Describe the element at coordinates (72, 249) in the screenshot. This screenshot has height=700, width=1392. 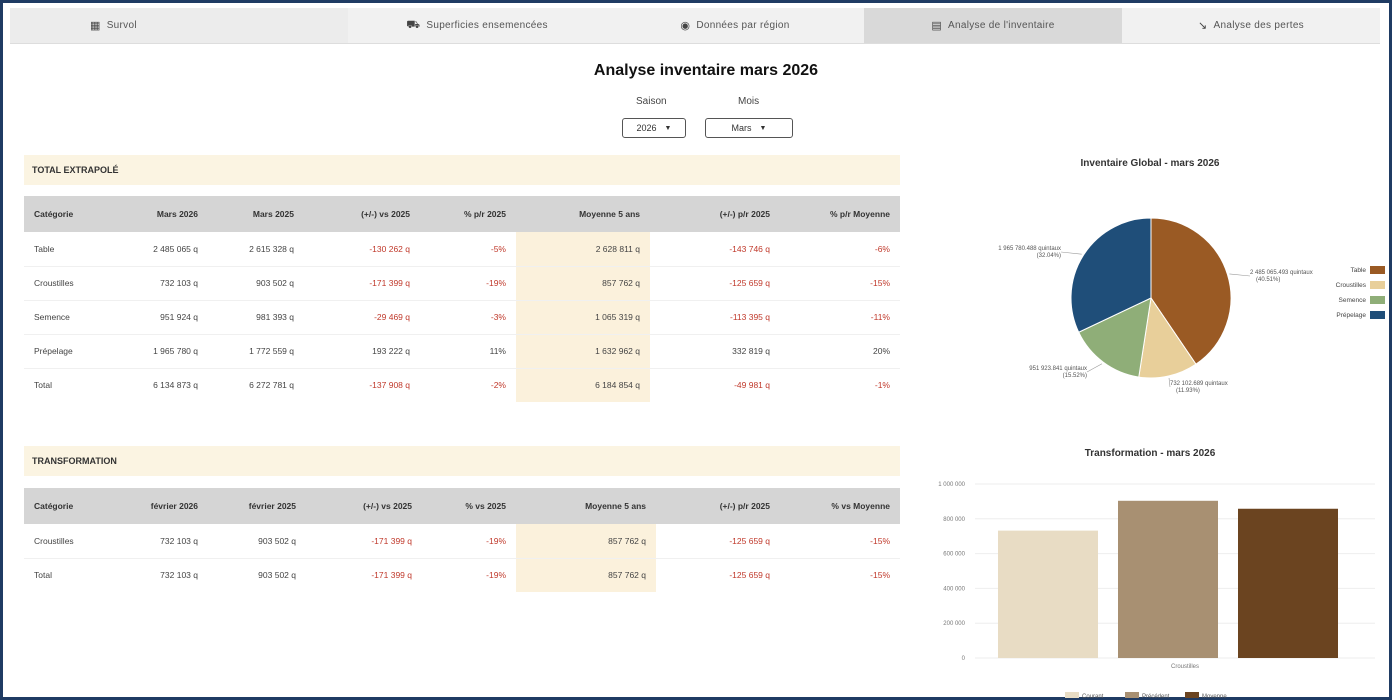
I see `category-cell: Table` at that location.